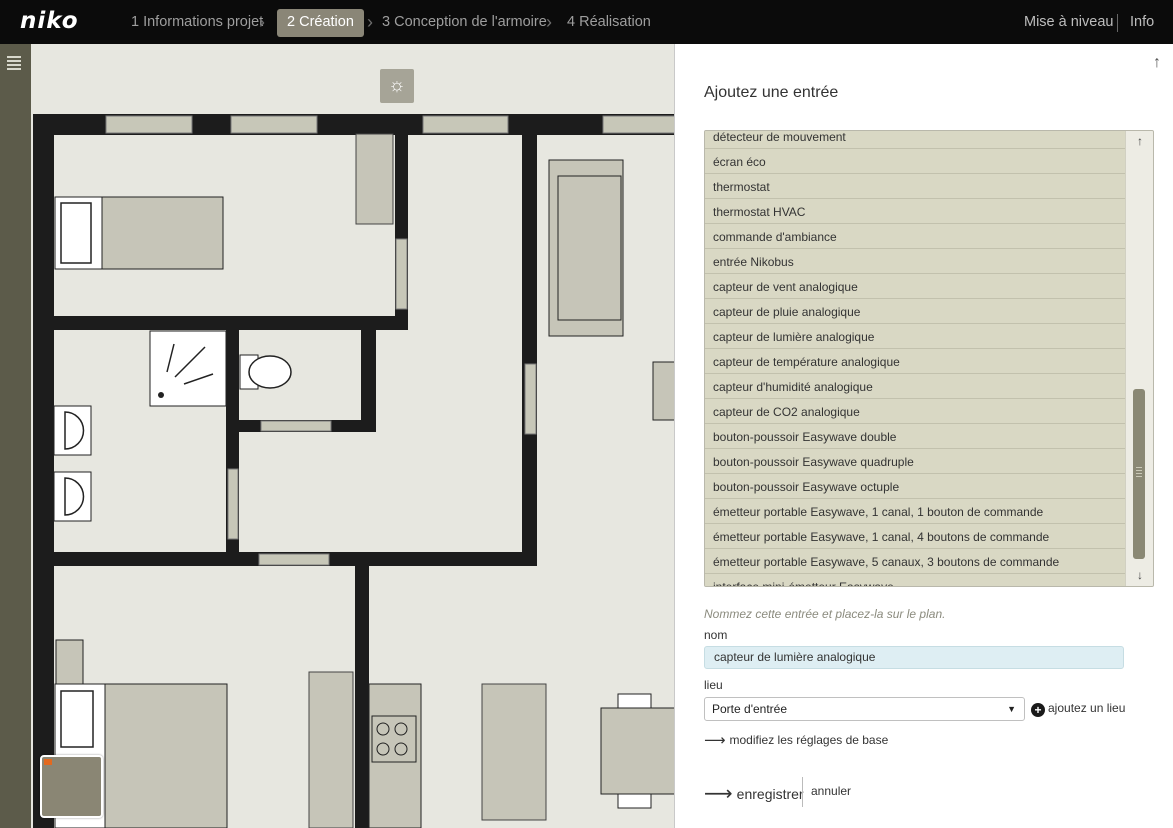 Image resolution: width=1173 pixels, height=828 pixels. What do you see at coordinates (1087, 708) in the screenshot?
I see `add-location-label: ajoutez un lieu` at bounding box center [1087, 708].